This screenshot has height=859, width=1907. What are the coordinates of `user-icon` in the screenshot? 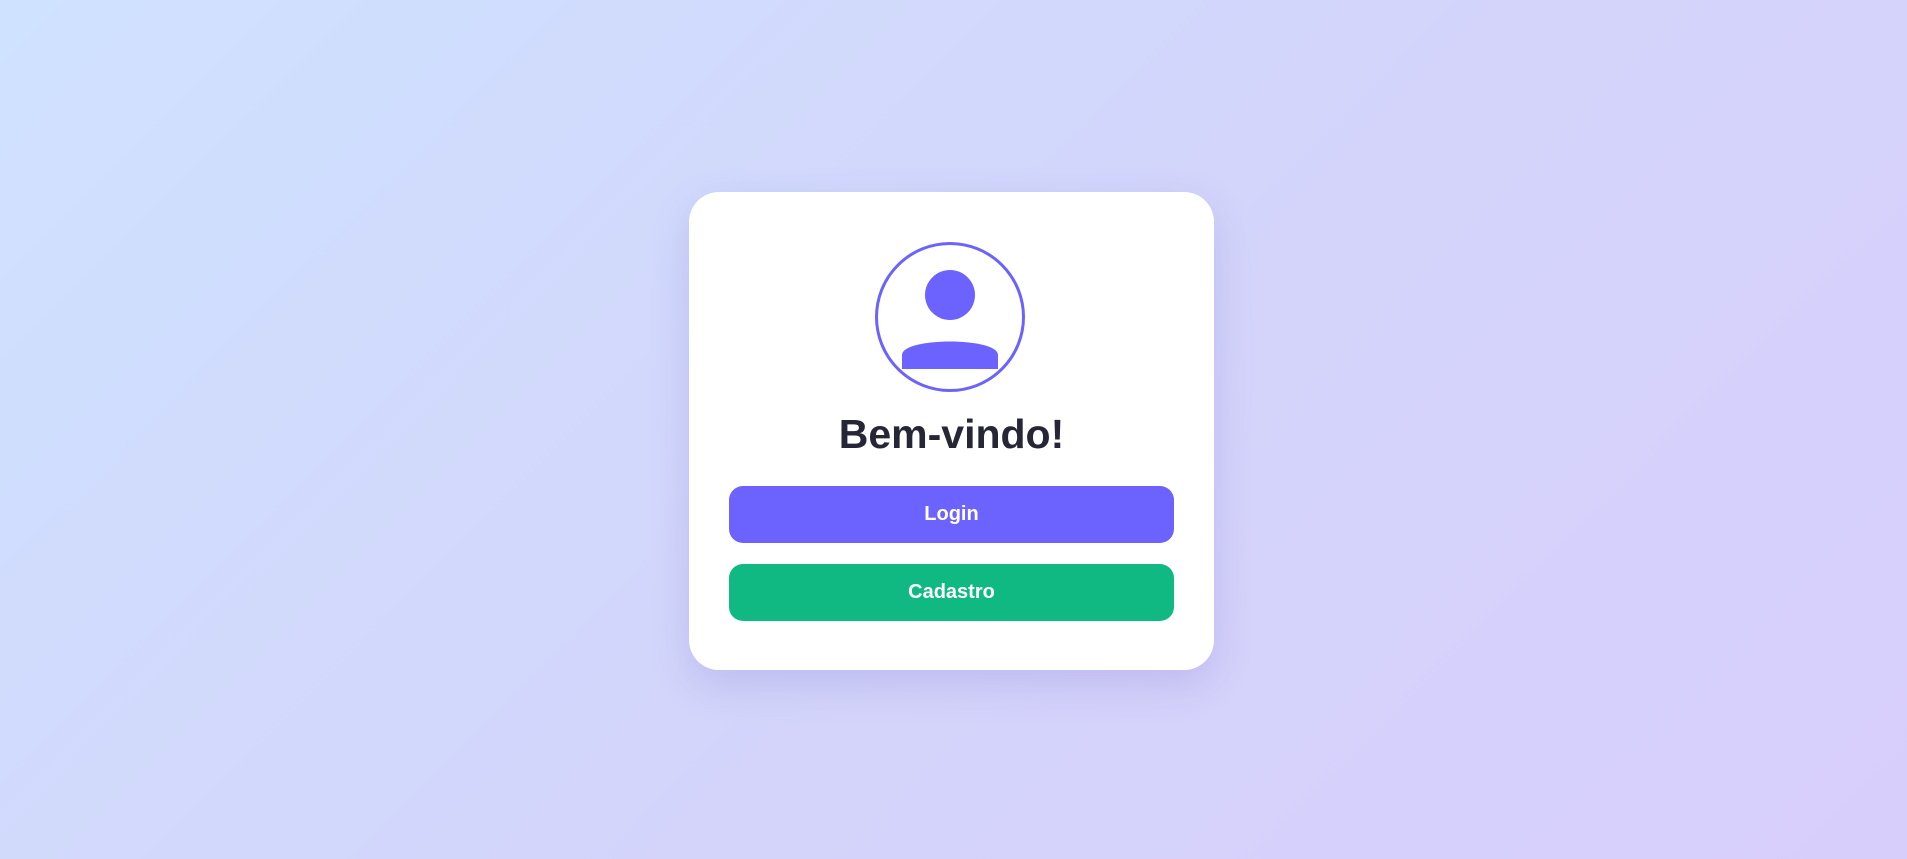 It's located at (950, 319).